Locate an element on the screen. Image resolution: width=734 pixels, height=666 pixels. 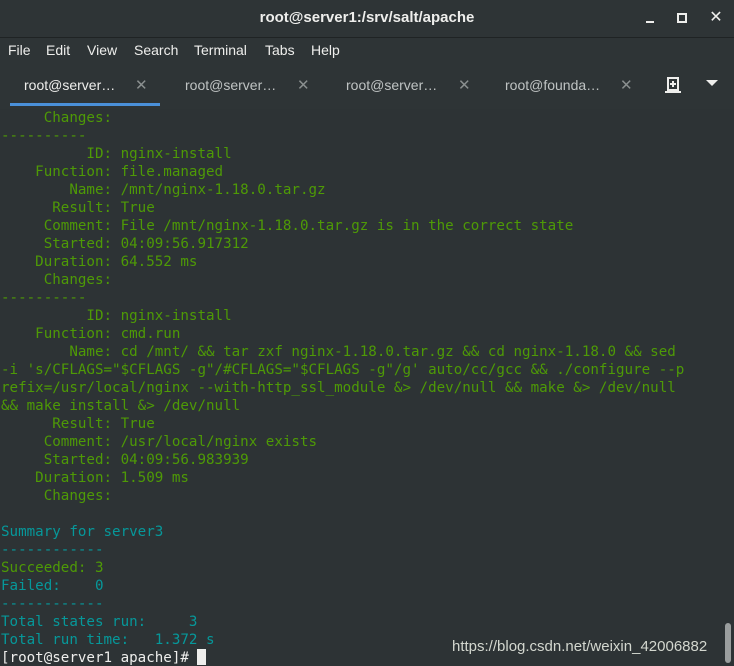
tab-1: root@server… ✕ is located at coordinates (85, 86).